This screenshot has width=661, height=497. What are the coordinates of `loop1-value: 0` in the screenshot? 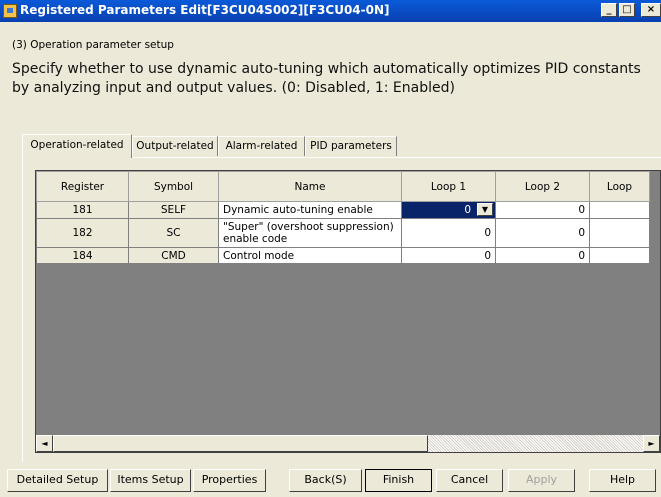 It's located at (467, 210).